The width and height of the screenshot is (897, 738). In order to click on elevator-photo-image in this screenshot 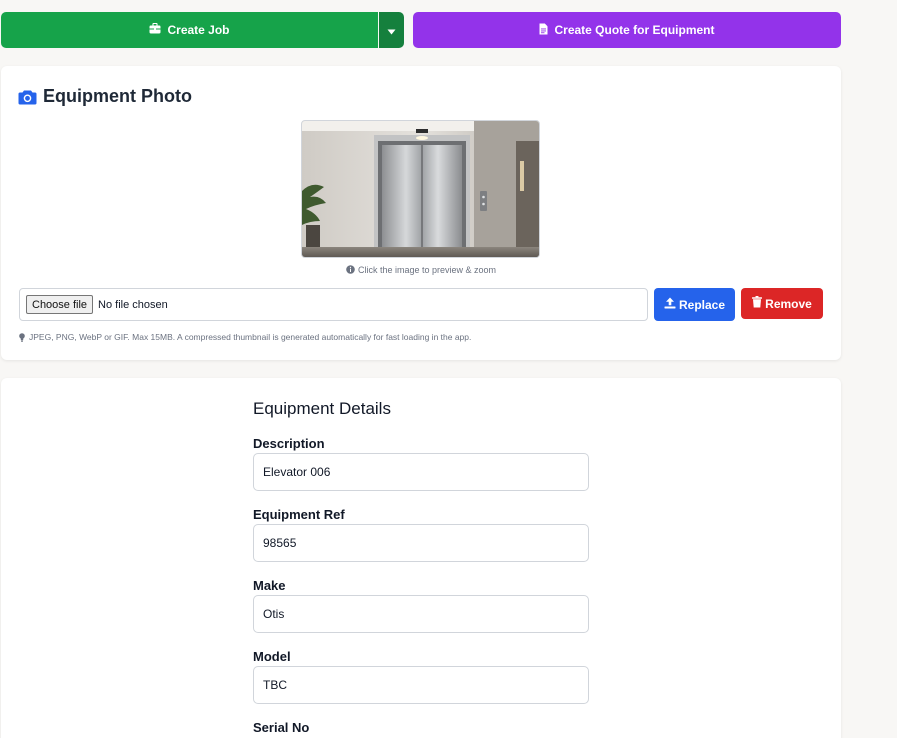, I will do `click(420, 189)`.